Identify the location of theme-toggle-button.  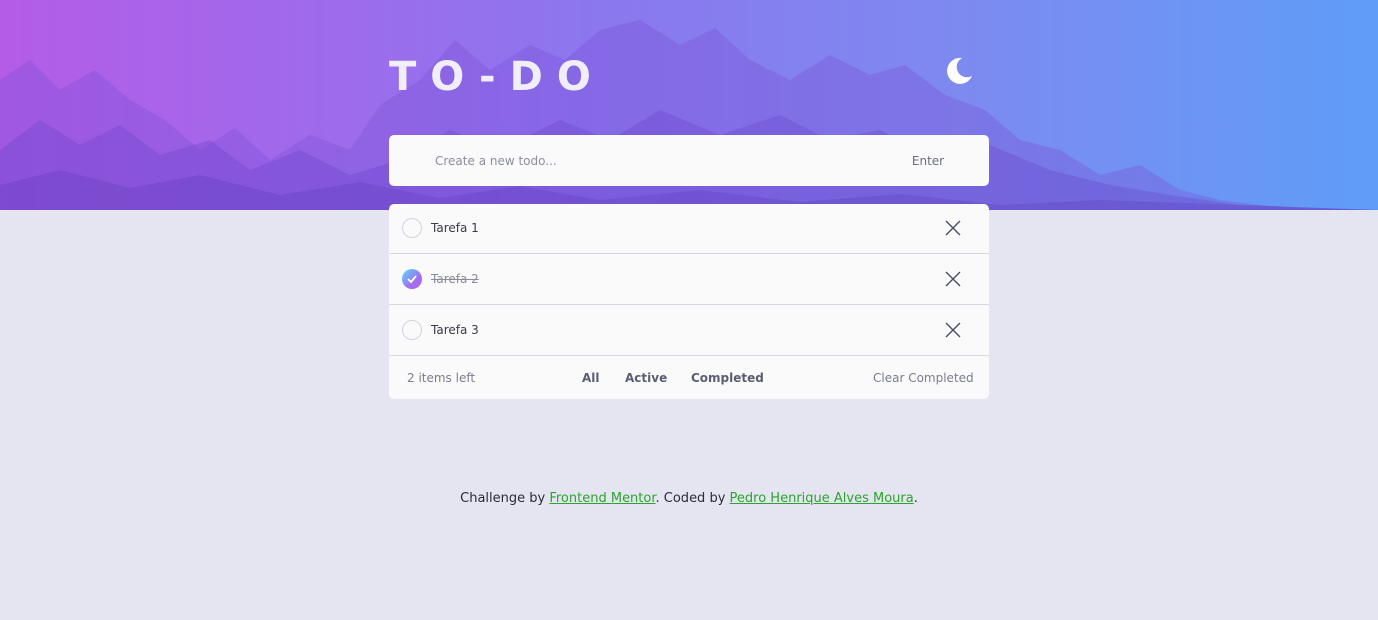
(959, 71).